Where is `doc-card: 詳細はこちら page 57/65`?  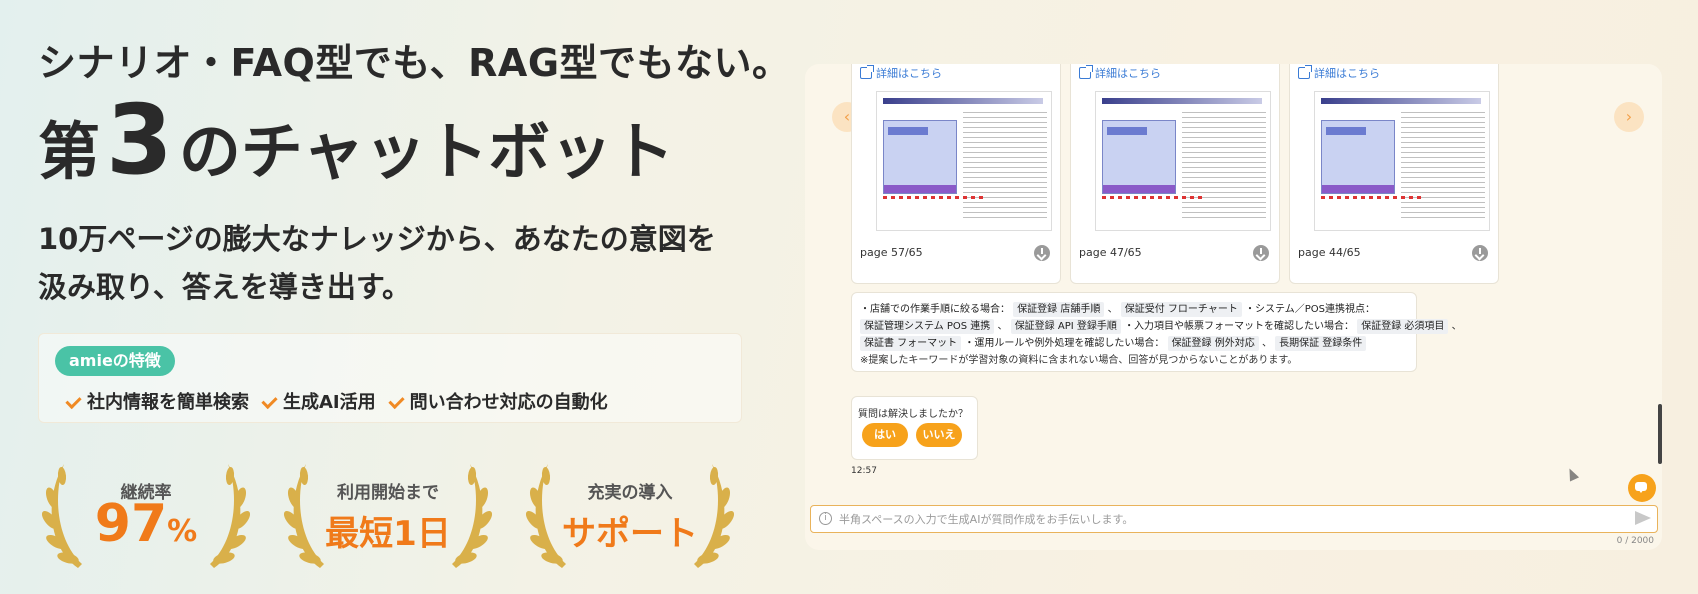 doc-card: 詳細はこちら page 57/65 is located at coordinates (956, 174).